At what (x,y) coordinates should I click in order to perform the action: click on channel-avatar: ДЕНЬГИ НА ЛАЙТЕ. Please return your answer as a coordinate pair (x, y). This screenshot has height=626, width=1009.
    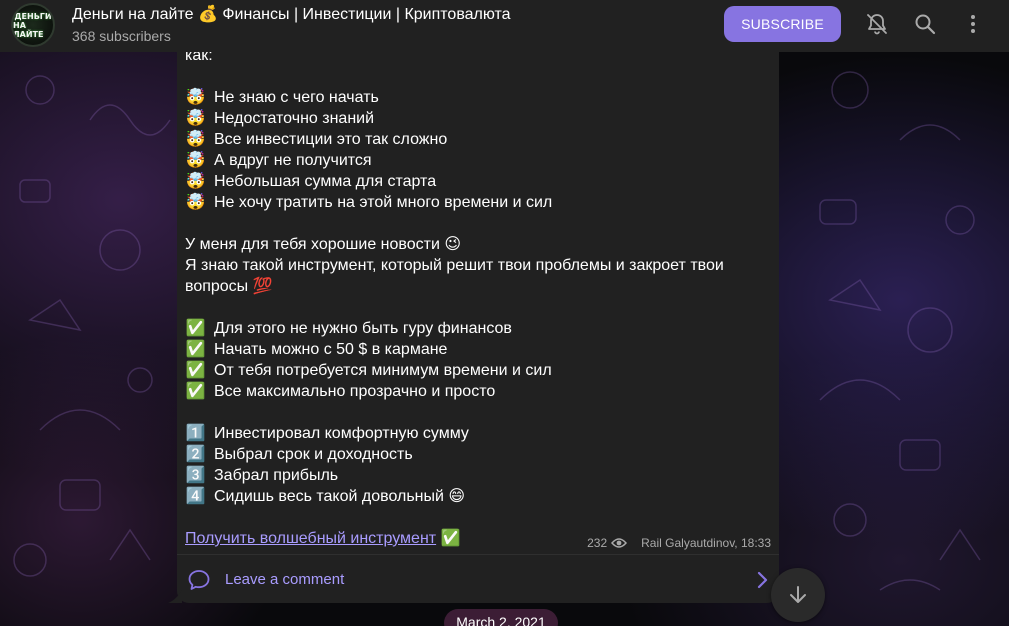
    Looking at the image, I should click on (33, 25).